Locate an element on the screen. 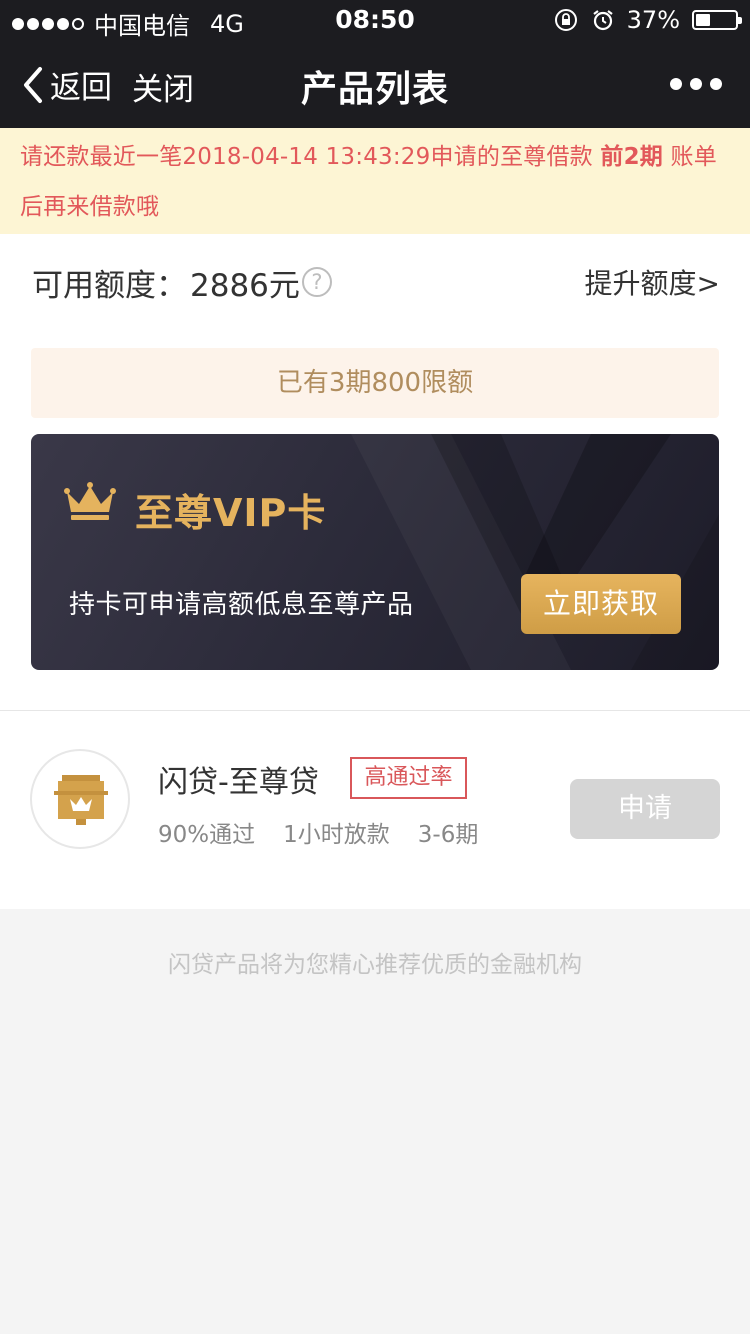 Image resolution: width=750 pixels, height=1334 pixels. product-tag: 高通过率 is located at coordinates (408, 778).